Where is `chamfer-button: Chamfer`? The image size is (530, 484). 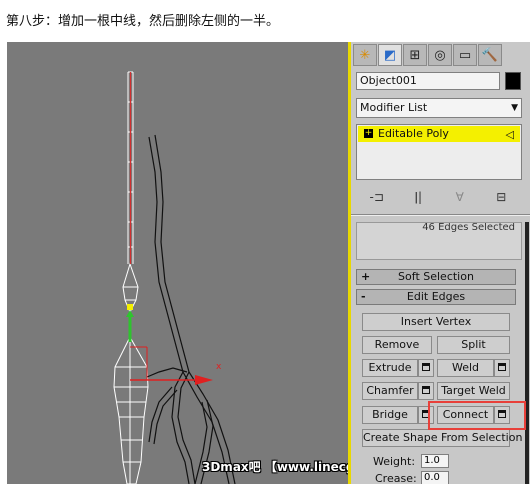 chamfer-button: Chamfer is located at coordinates (390, 391).